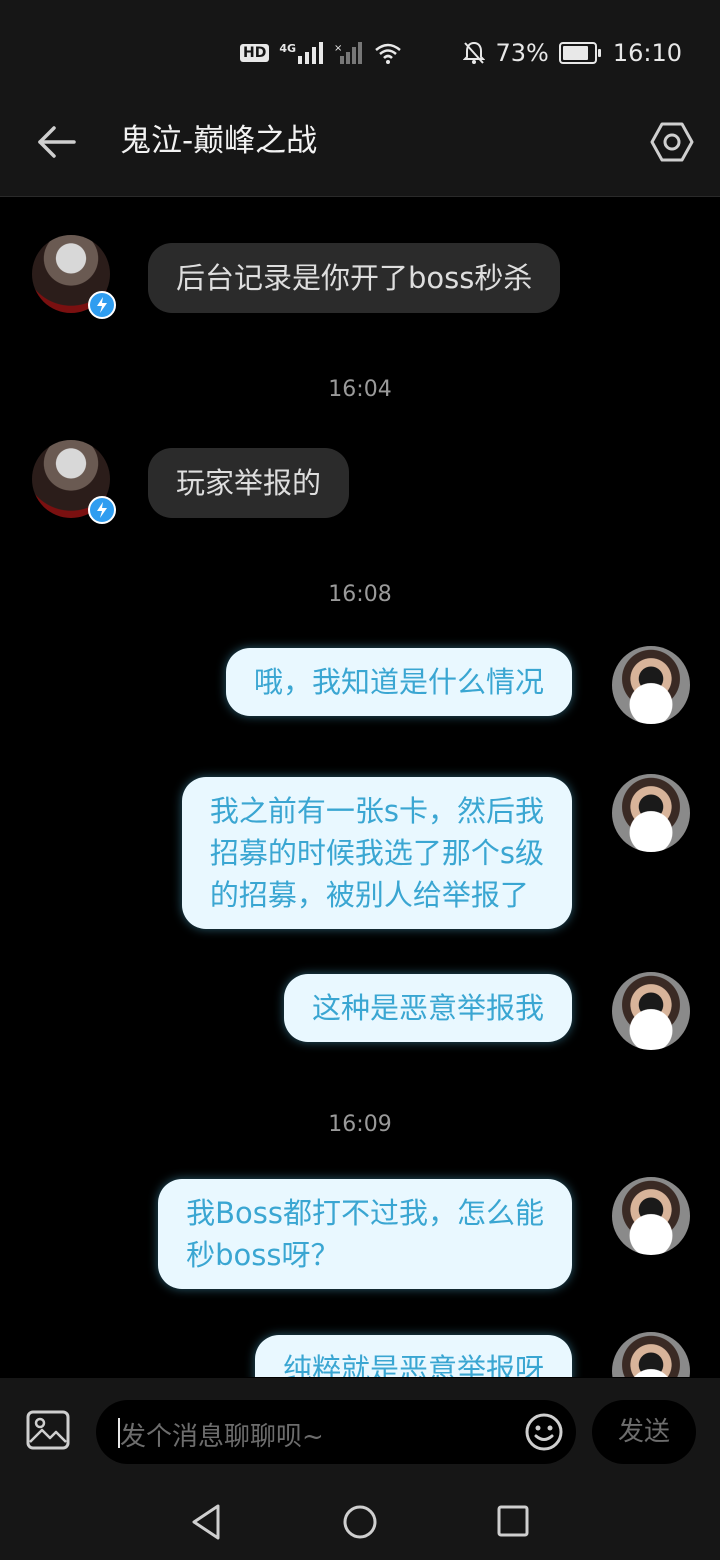  I want to click on bell-off-icon, so click(474, 52).